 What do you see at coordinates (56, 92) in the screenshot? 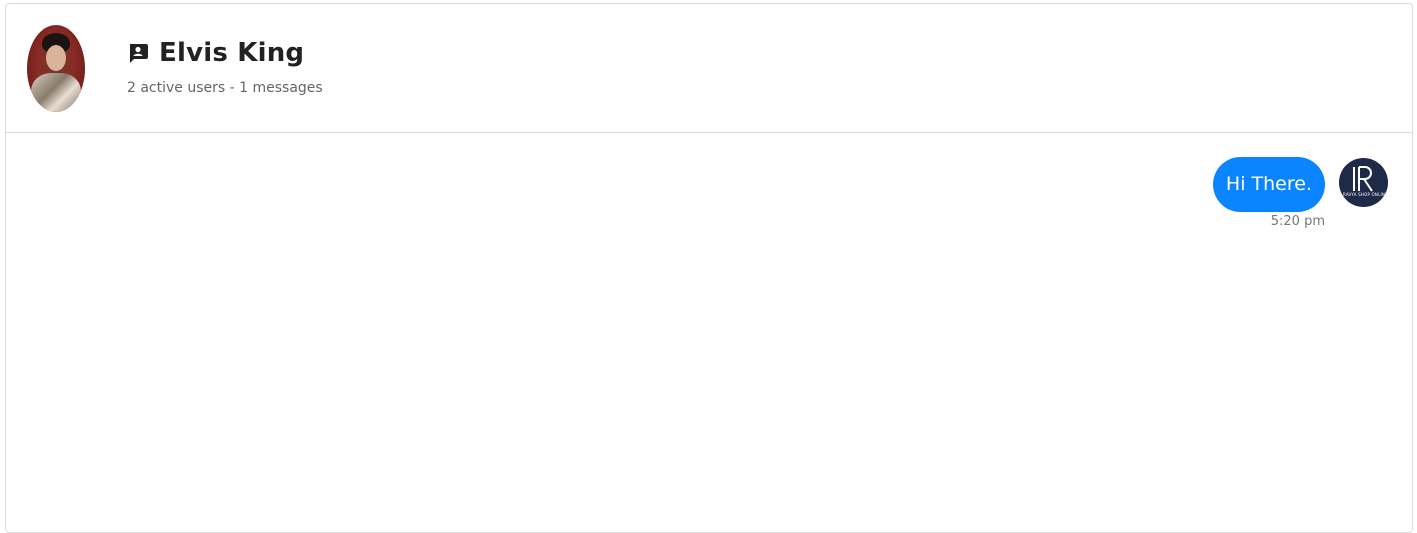
I see `avatar-shirt` at bounding box center [56, 92].